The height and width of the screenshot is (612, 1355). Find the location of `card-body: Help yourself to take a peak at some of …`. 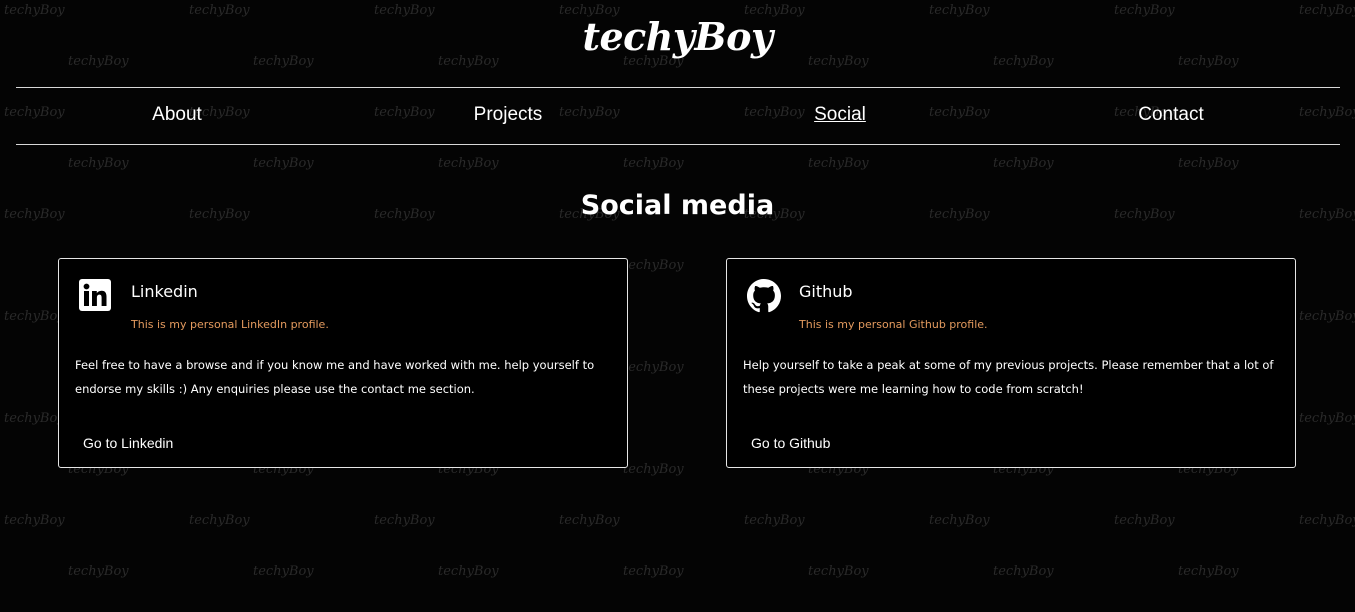

card-body: Help yourself to take a peak at some of … is located at coordinates (1008, 377).